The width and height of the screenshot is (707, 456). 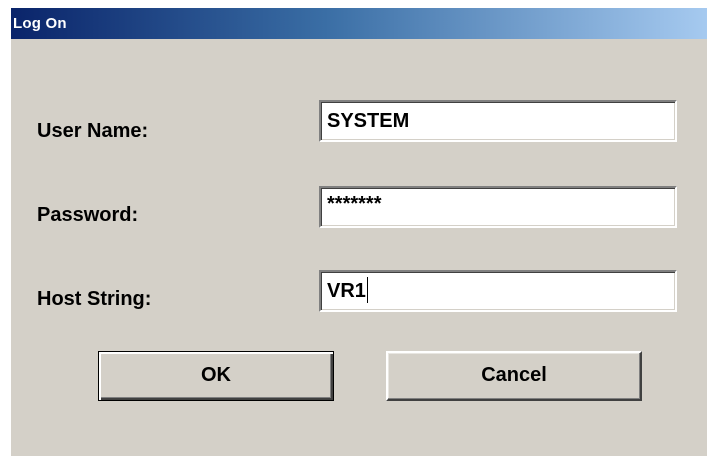 What do you see at coordinates (498, 207) in the screenshot?
I see `password-field: *******` at bounding box center [498, 207].